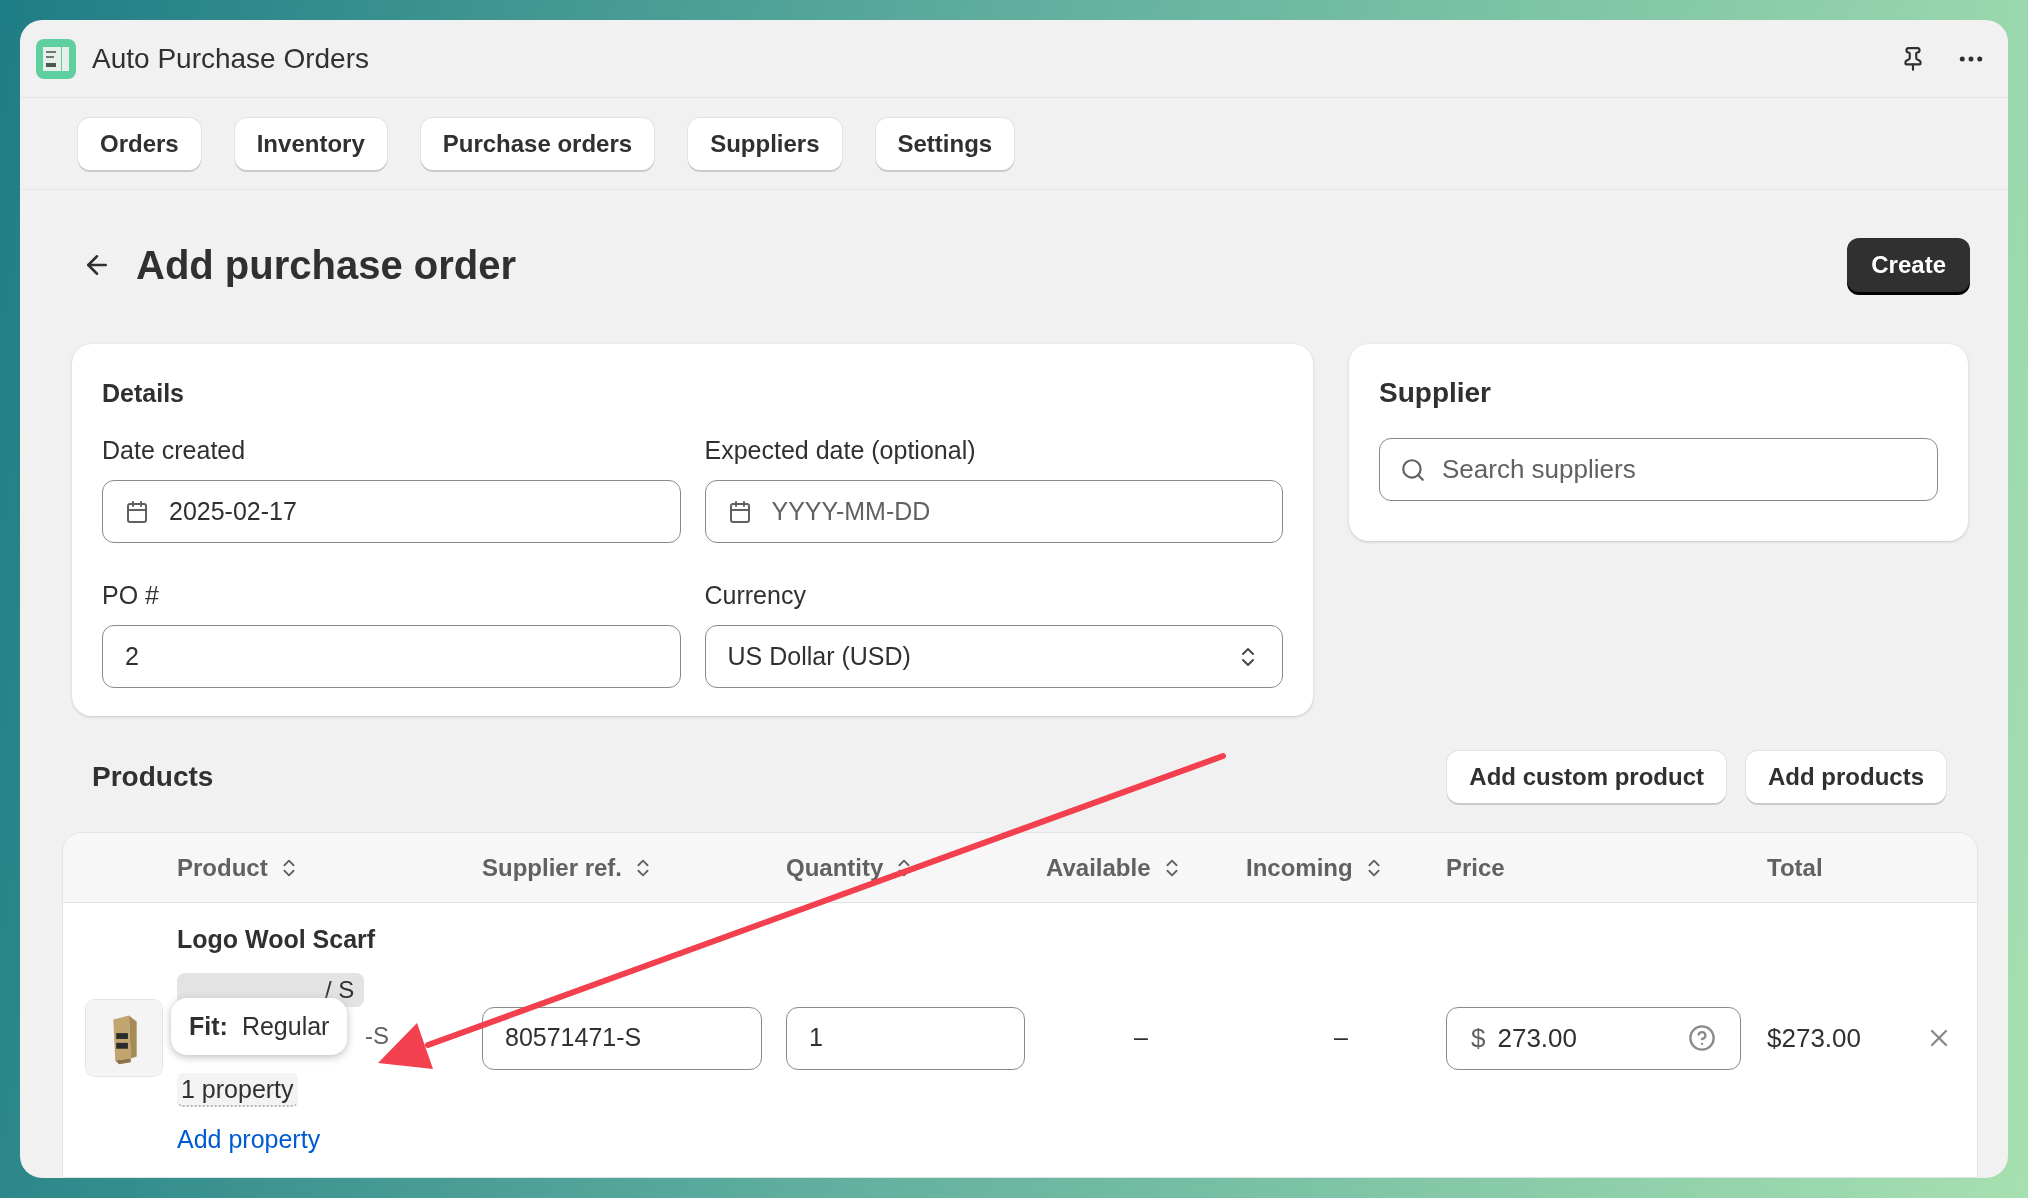 This screenshot has height=1198, width=2028. What do you see at coordinates (249, 1139) in the screenshot?
I see `add-property-link: Add property` at bounding box center [249, 1139].